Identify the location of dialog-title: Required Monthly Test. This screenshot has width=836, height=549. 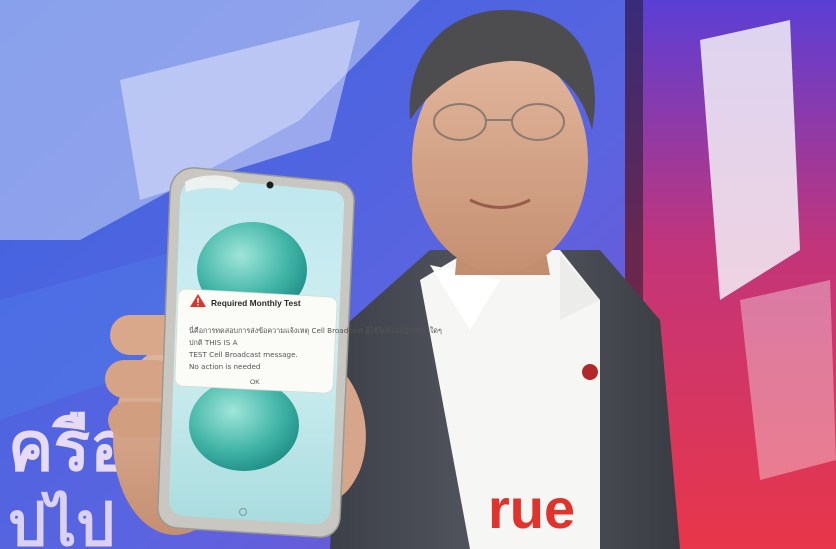
(256, 303).